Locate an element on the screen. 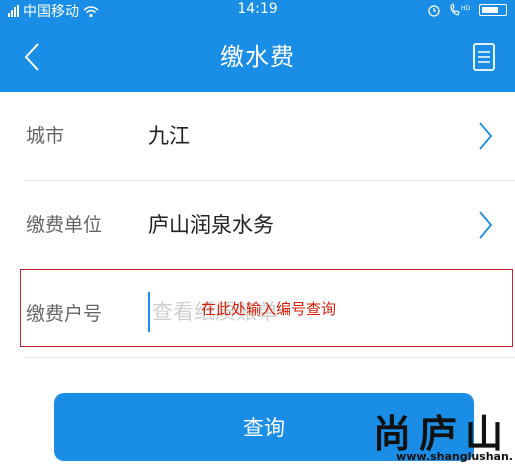 The width and height of the screenshot is (515, 471). document-icon is located at coordinates (484, 57).